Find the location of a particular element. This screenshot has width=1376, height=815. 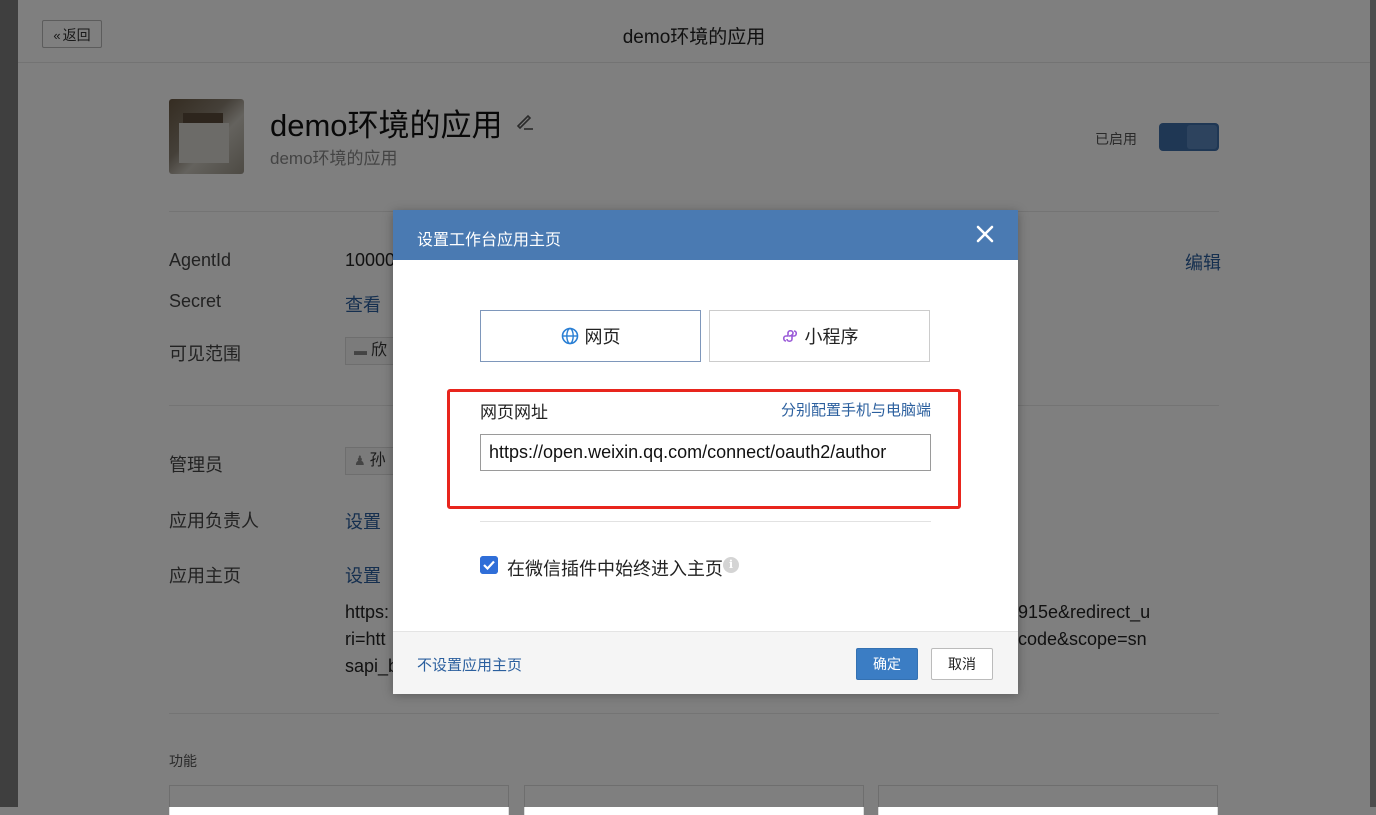

dialog-title: 设置工作台应用主页 is located at coordinates (489, 240).